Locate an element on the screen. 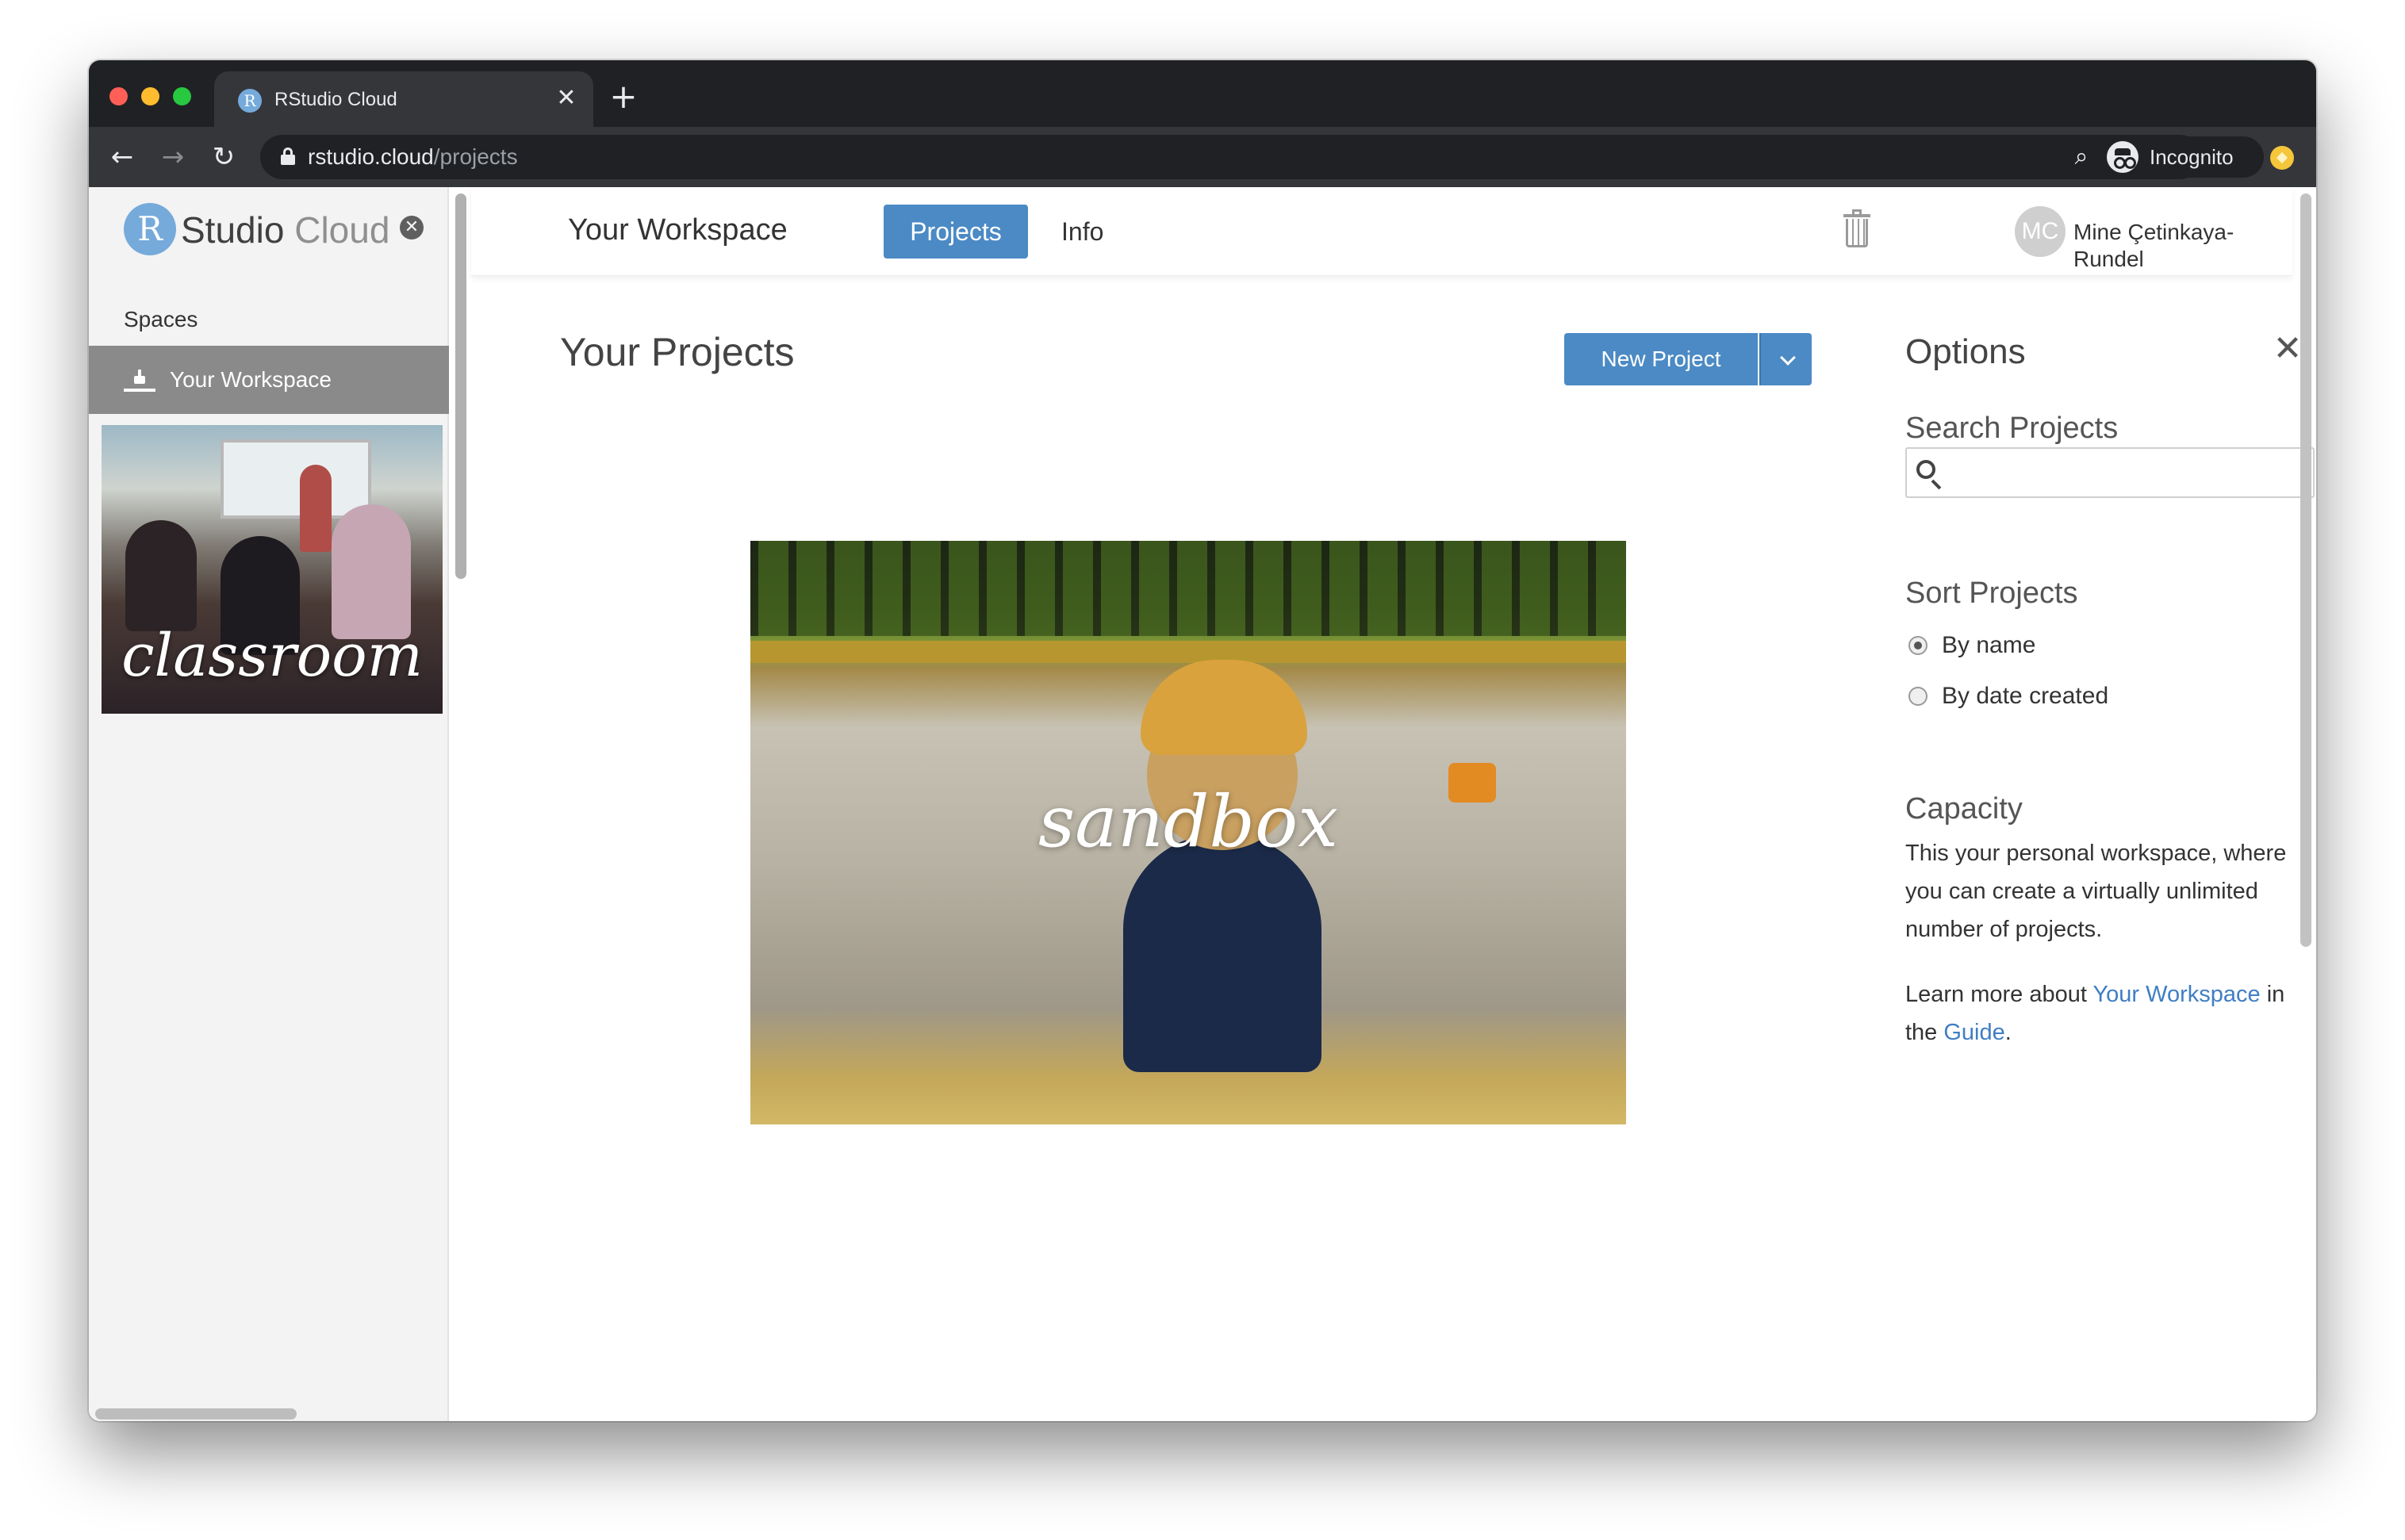  your-workspace-link: Your Workspace is located at coordinates (2176, 994).